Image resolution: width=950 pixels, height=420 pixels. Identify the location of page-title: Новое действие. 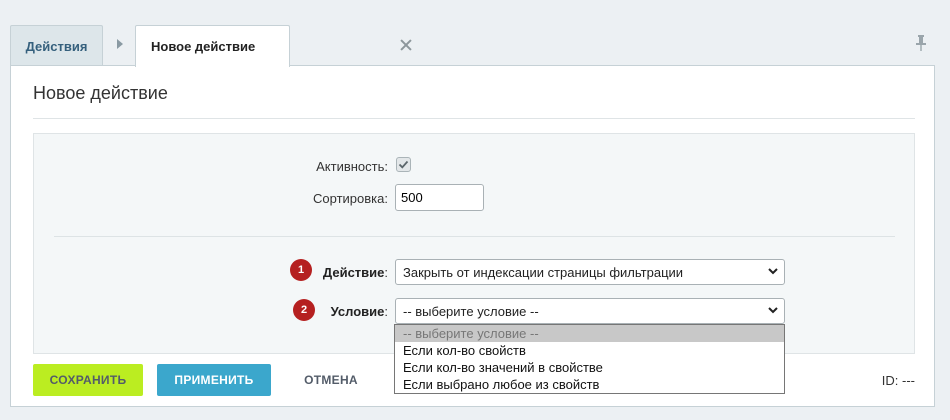
(100, 93).